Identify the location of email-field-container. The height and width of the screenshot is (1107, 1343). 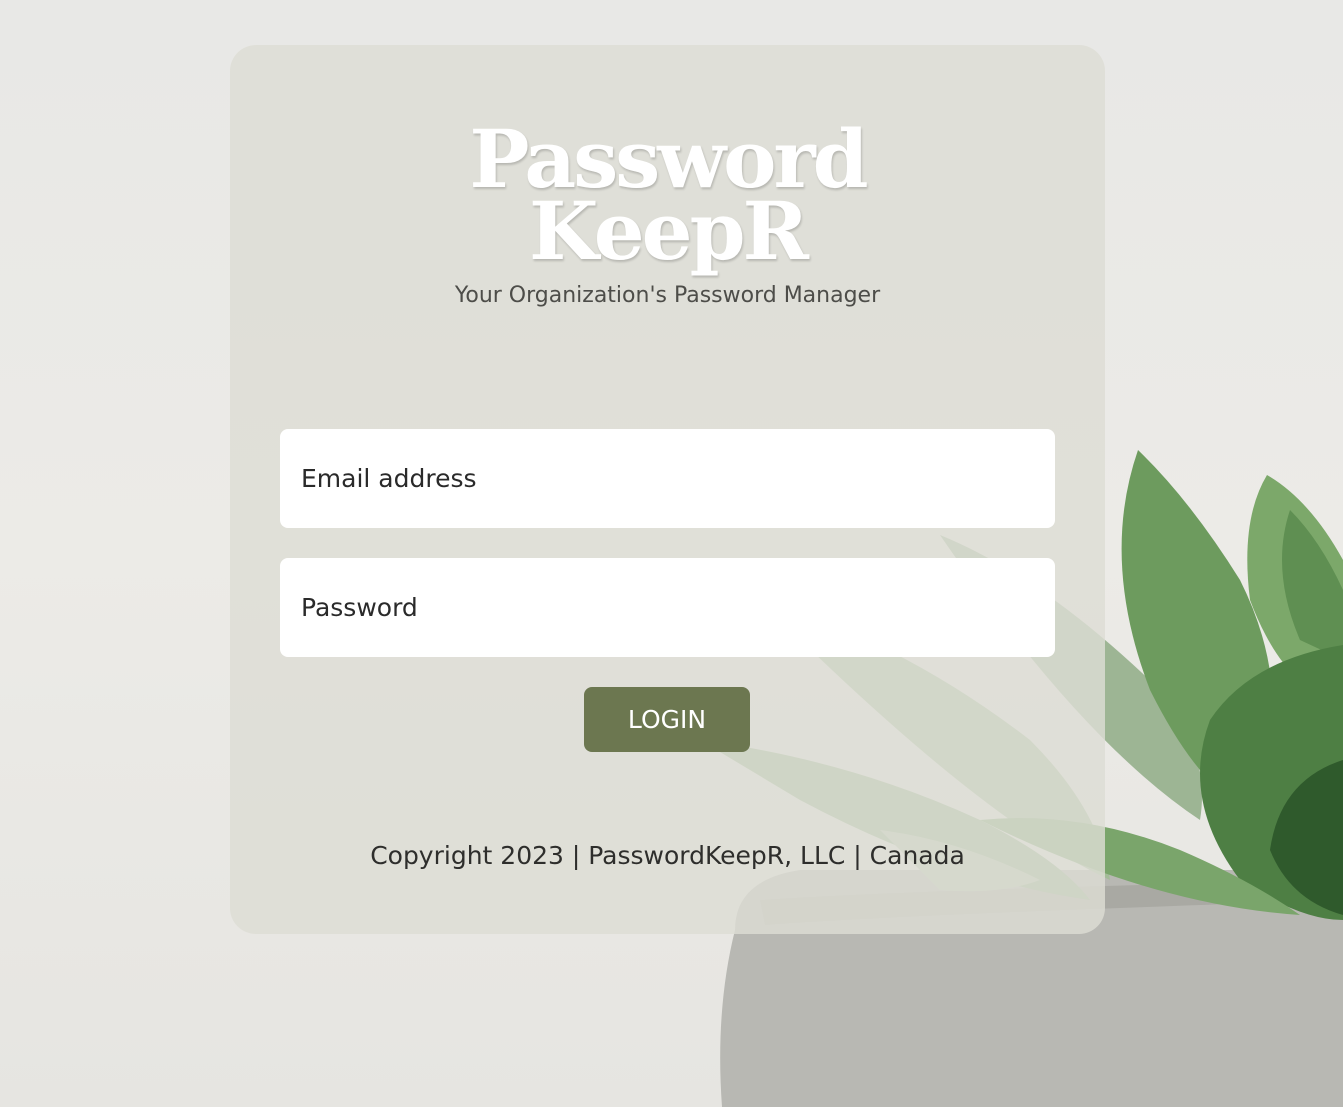
(667, 478).